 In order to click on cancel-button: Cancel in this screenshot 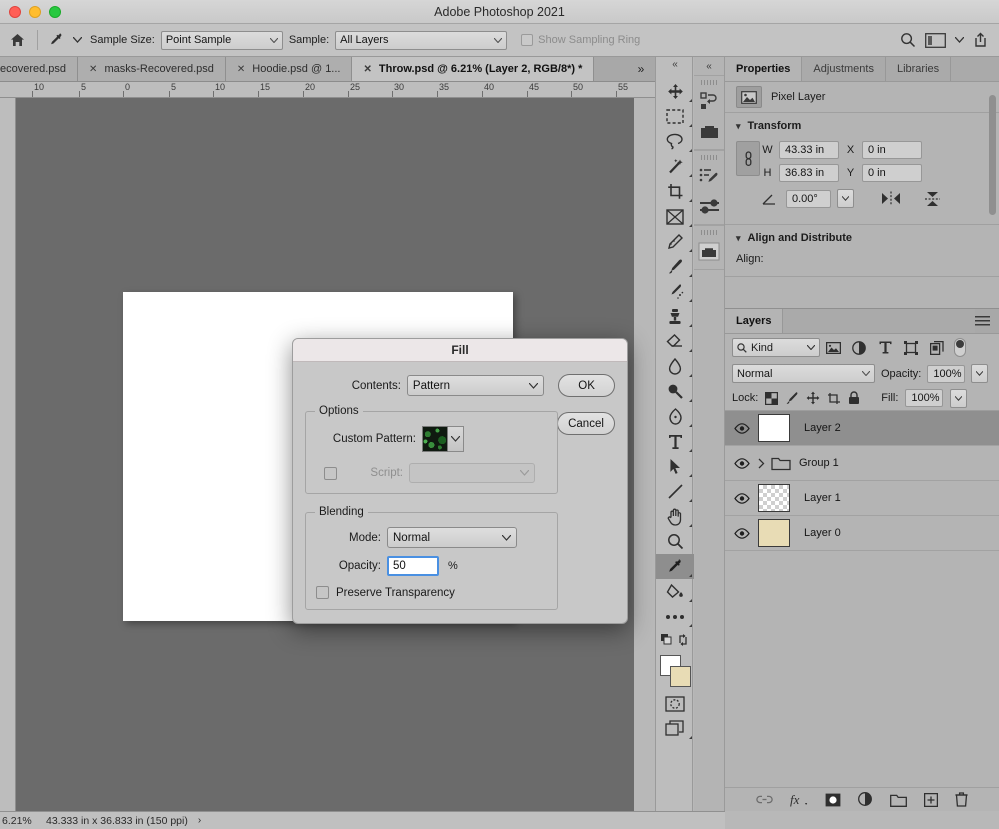, I will do `click(586, 423)`.